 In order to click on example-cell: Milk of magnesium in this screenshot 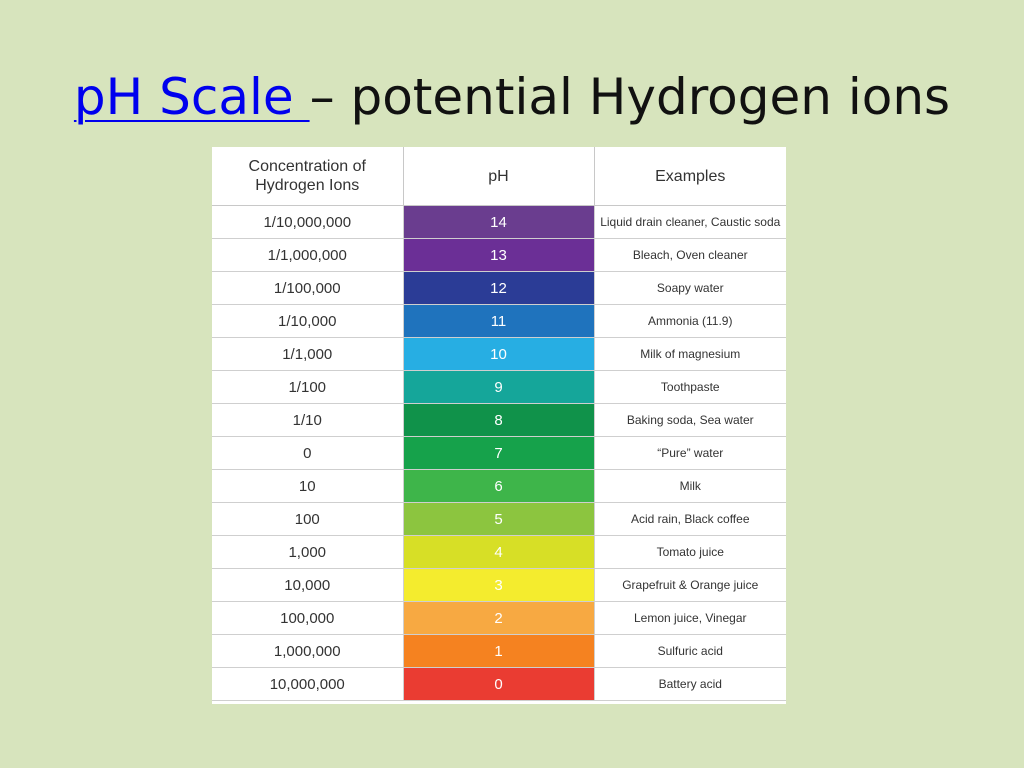, I will do `click(689, 354)`.